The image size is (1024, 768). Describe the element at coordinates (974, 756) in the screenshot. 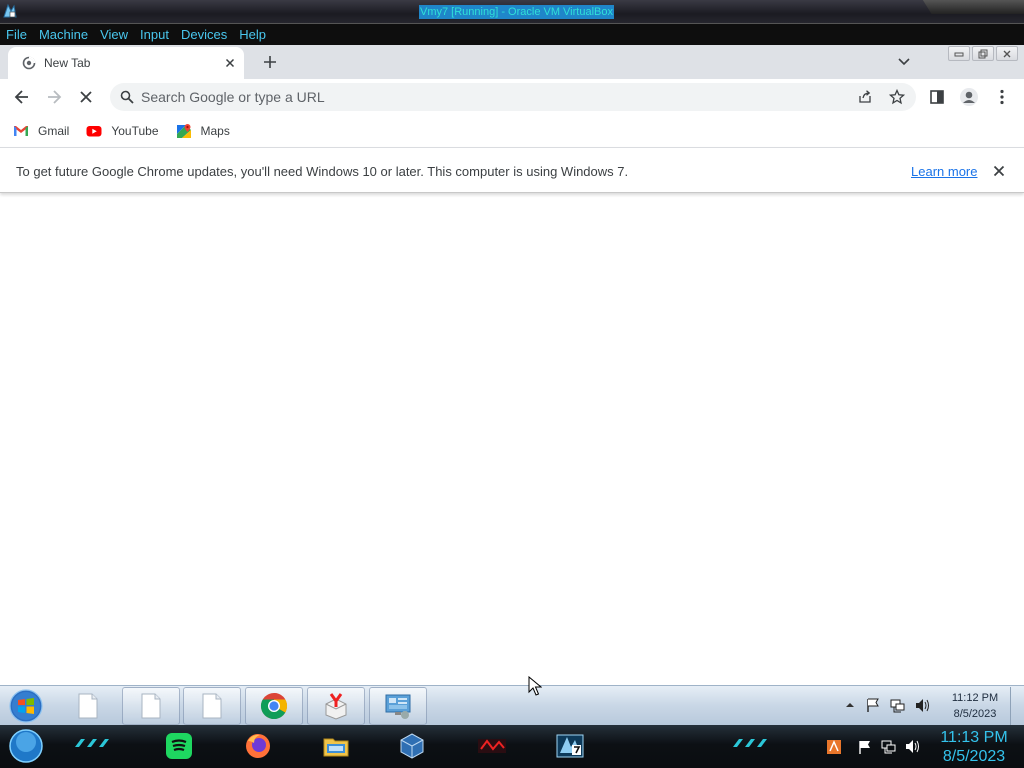

I see `host-date: 8/5/2023` at that location.